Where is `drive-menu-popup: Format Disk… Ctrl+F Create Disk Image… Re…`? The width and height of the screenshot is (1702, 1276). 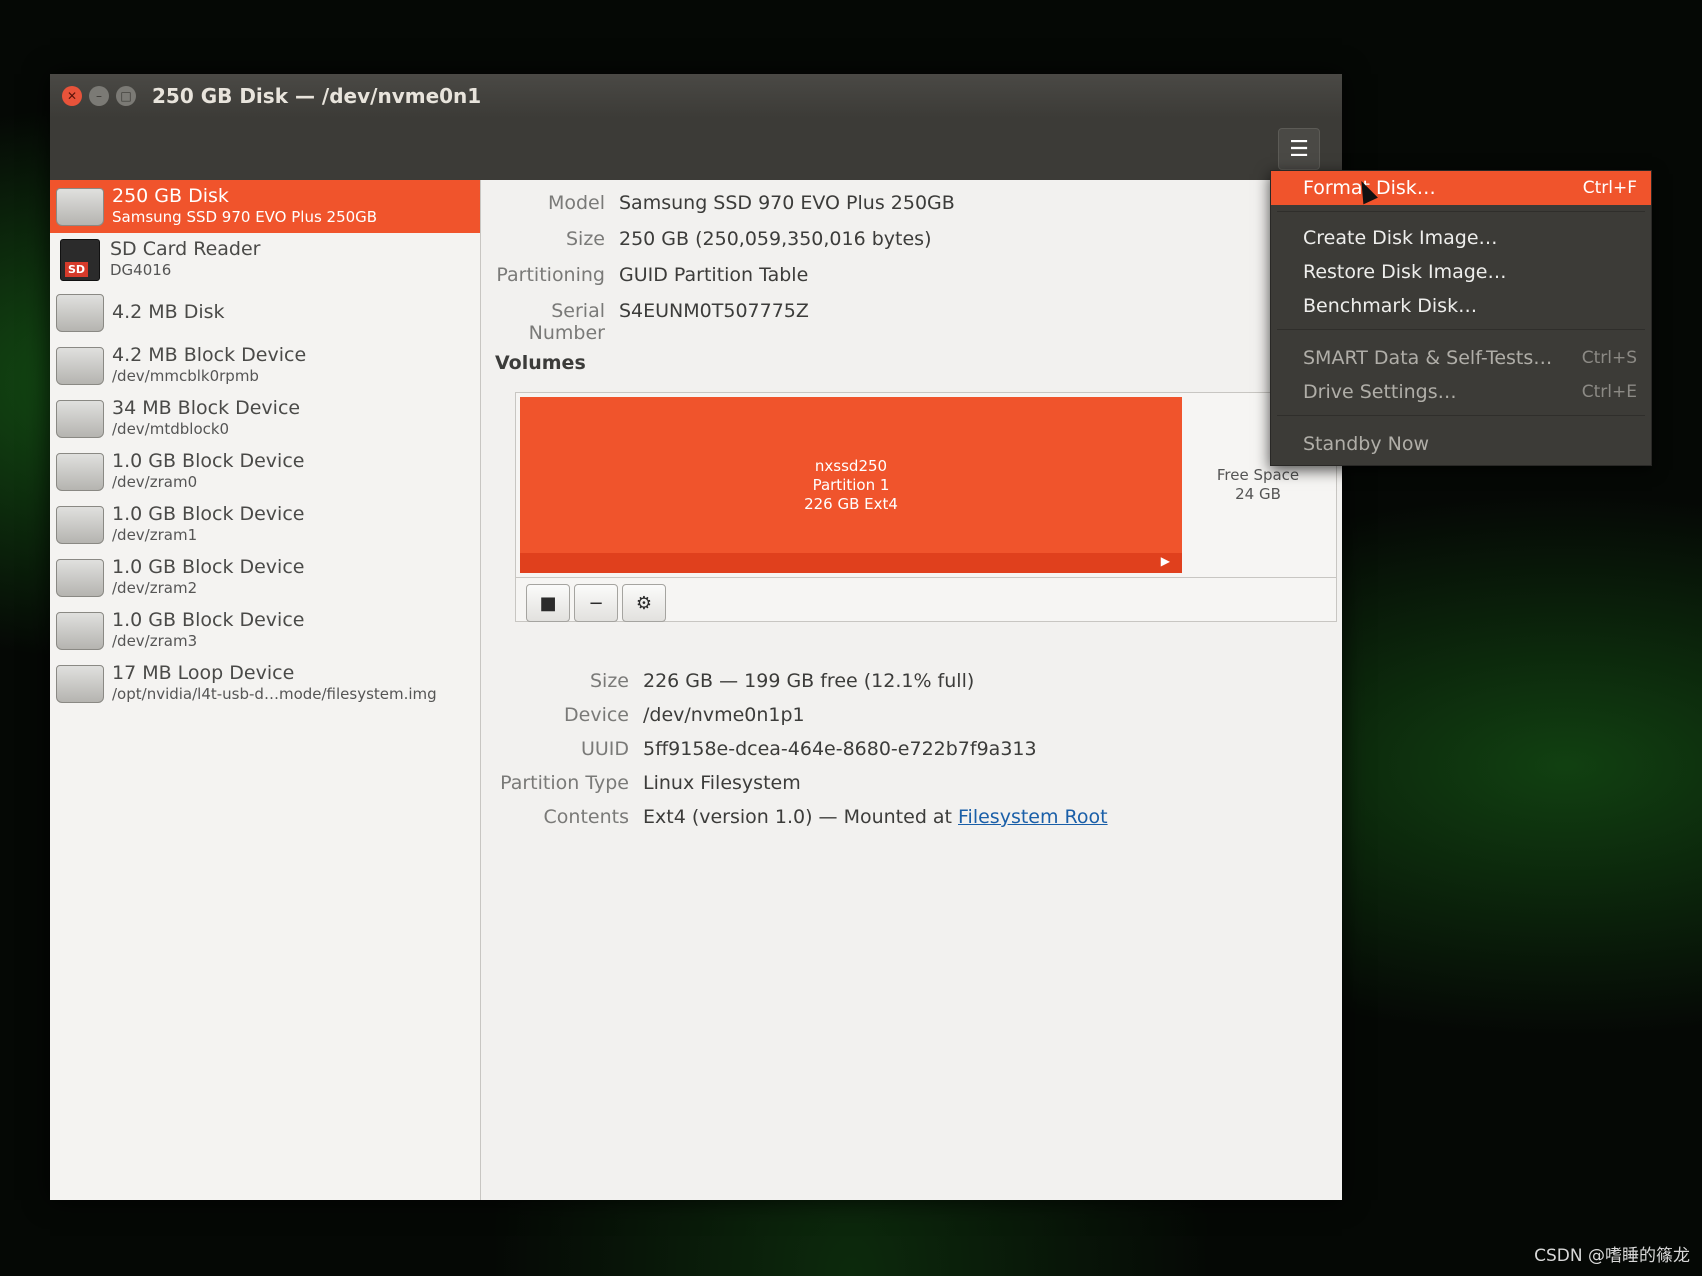
drive-menu-popup: Format Disk… Ctrl+F Create Disk Image… Re… is located at coordinates (1461, 318).